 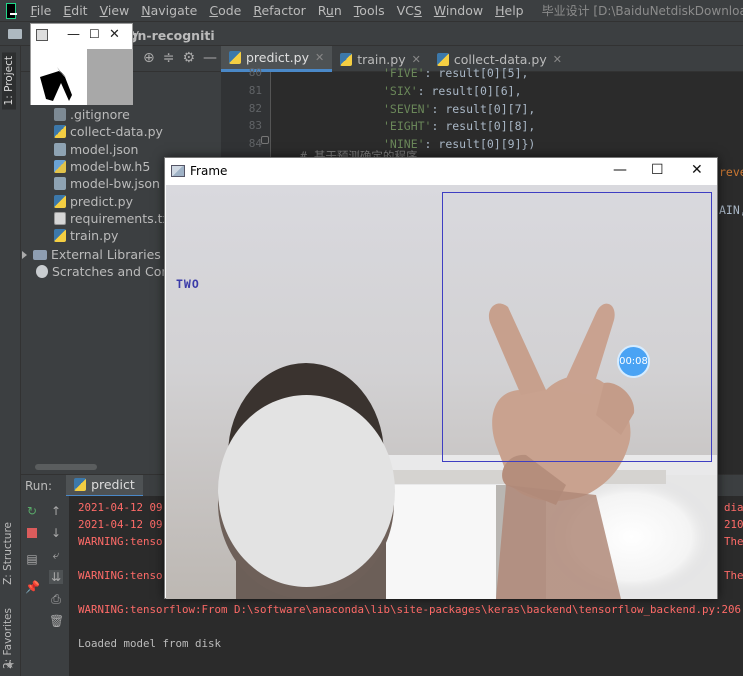 I want to click on menu-item: Help, so click(x=509, y=11).